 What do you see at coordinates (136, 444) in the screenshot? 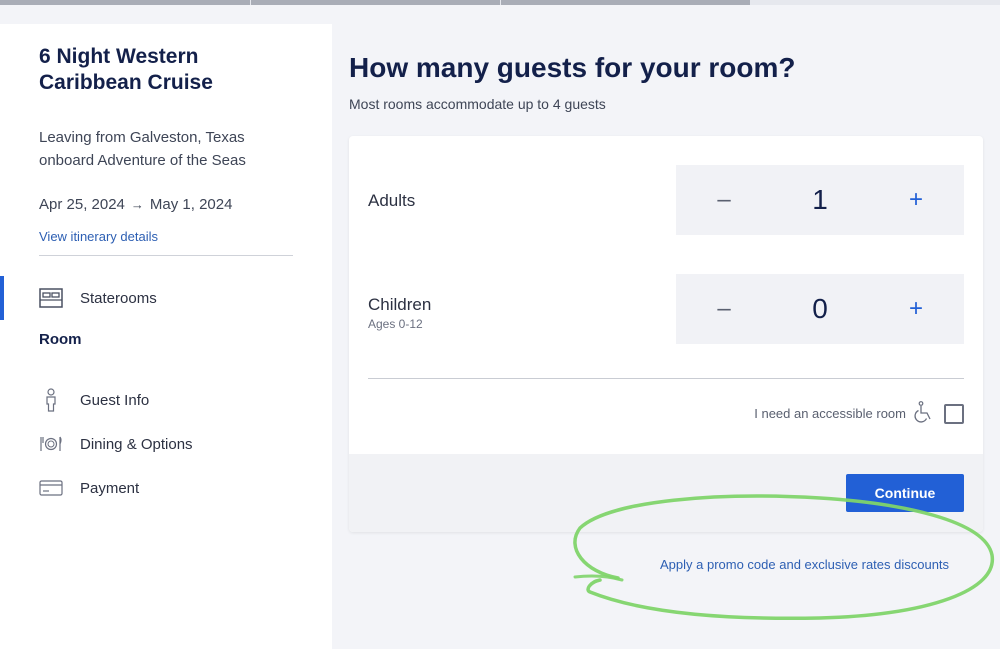
I see `sidebar-item-label: Dining & Options` at bounding box center [136, 444].